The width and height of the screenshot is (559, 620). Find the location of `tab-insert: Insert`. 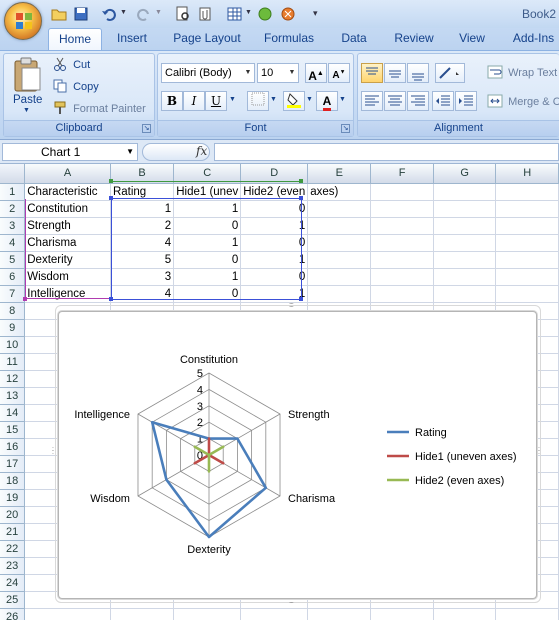

tab-insert: Insert is located at coordinates (132, 39).